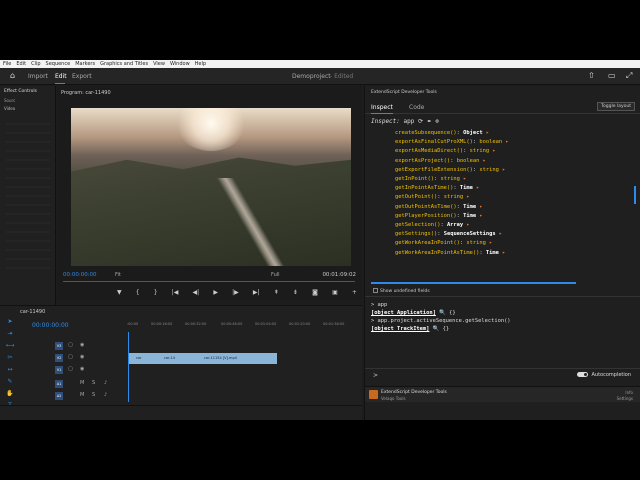 This screenshot has width=640, height=480. Describe the element at coordinates (10, 396) in the screenshot. I see `hand-icon: ✋` at that location.